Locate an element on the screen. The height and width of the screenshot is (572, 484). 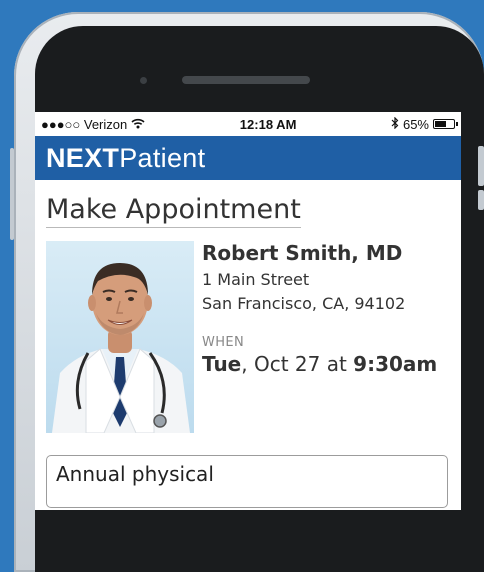
status-time: 12:18 AM is located at coordinates (268, 124).